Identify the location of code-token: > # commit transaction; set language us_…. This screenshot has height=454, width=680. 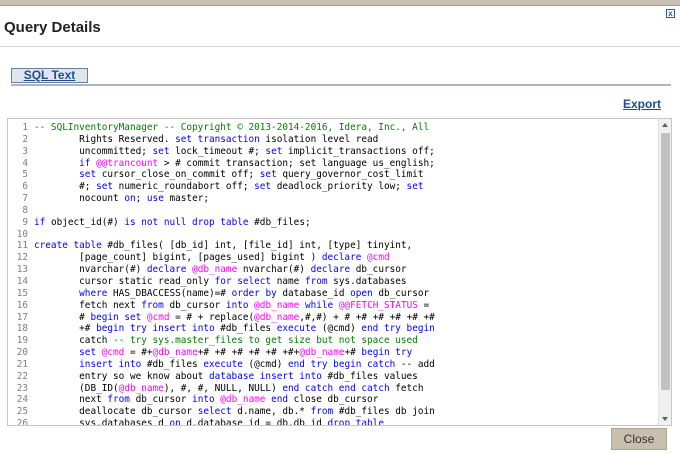
(296, 163).